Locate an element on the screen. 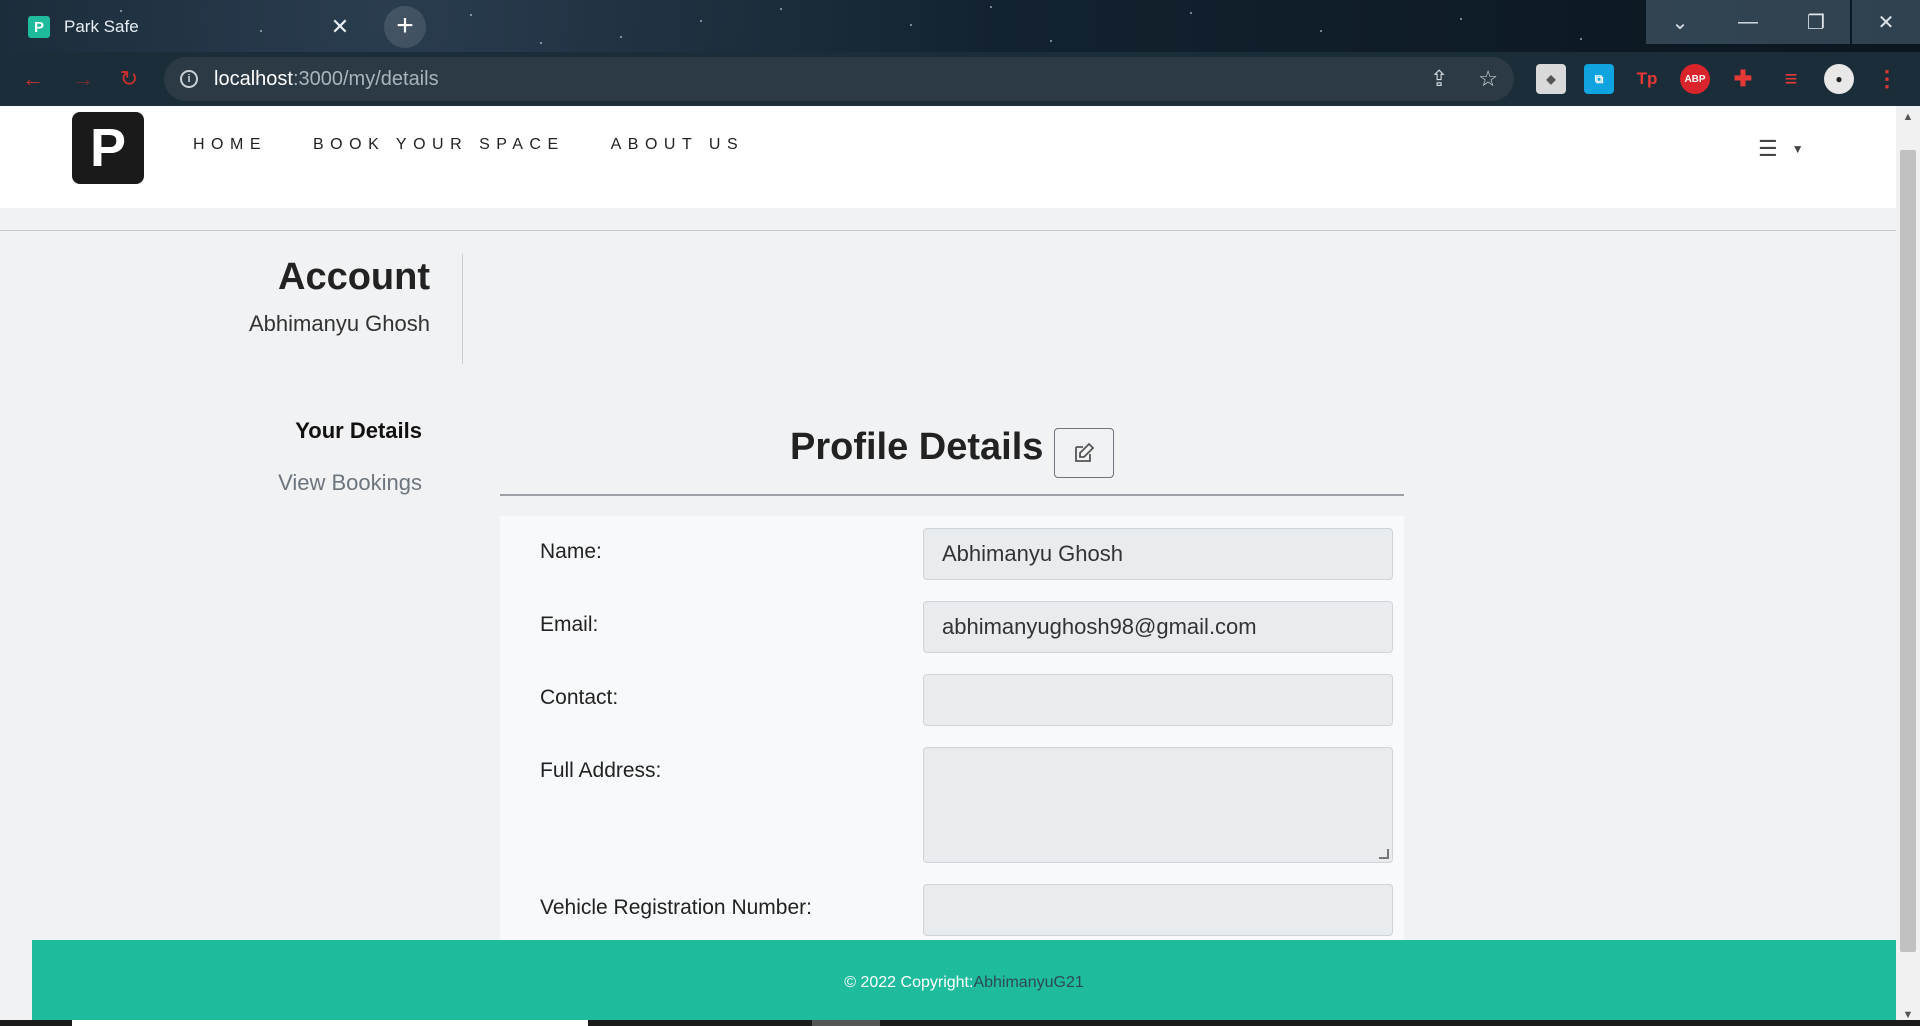 The height and width of the screenshot is (1026, 1920). edit-pencil-icon is located at coordinates (1085, 452).